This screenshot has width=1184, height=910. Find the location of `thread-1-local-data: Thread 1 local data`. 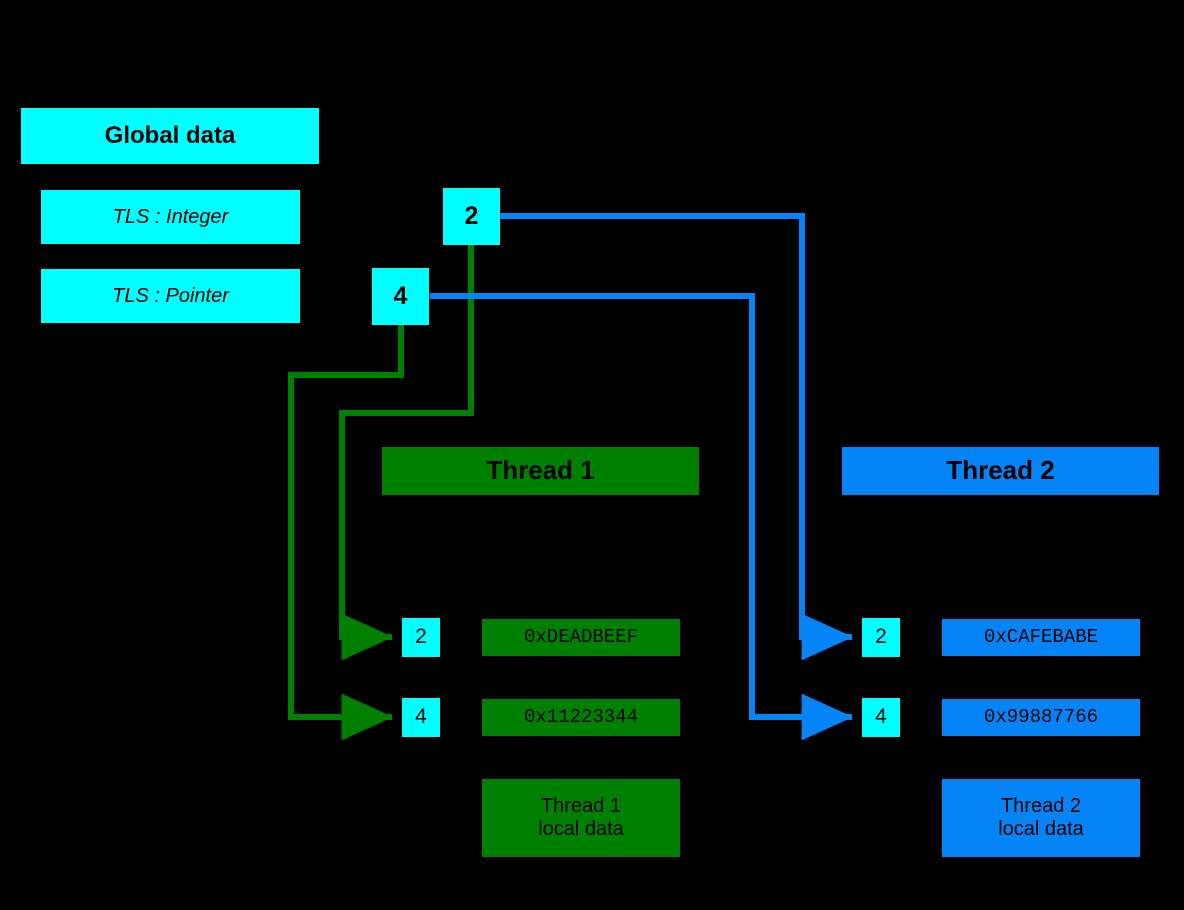

thread-1-local-data: Thread 1 local data is located at coordinates (581, 818).